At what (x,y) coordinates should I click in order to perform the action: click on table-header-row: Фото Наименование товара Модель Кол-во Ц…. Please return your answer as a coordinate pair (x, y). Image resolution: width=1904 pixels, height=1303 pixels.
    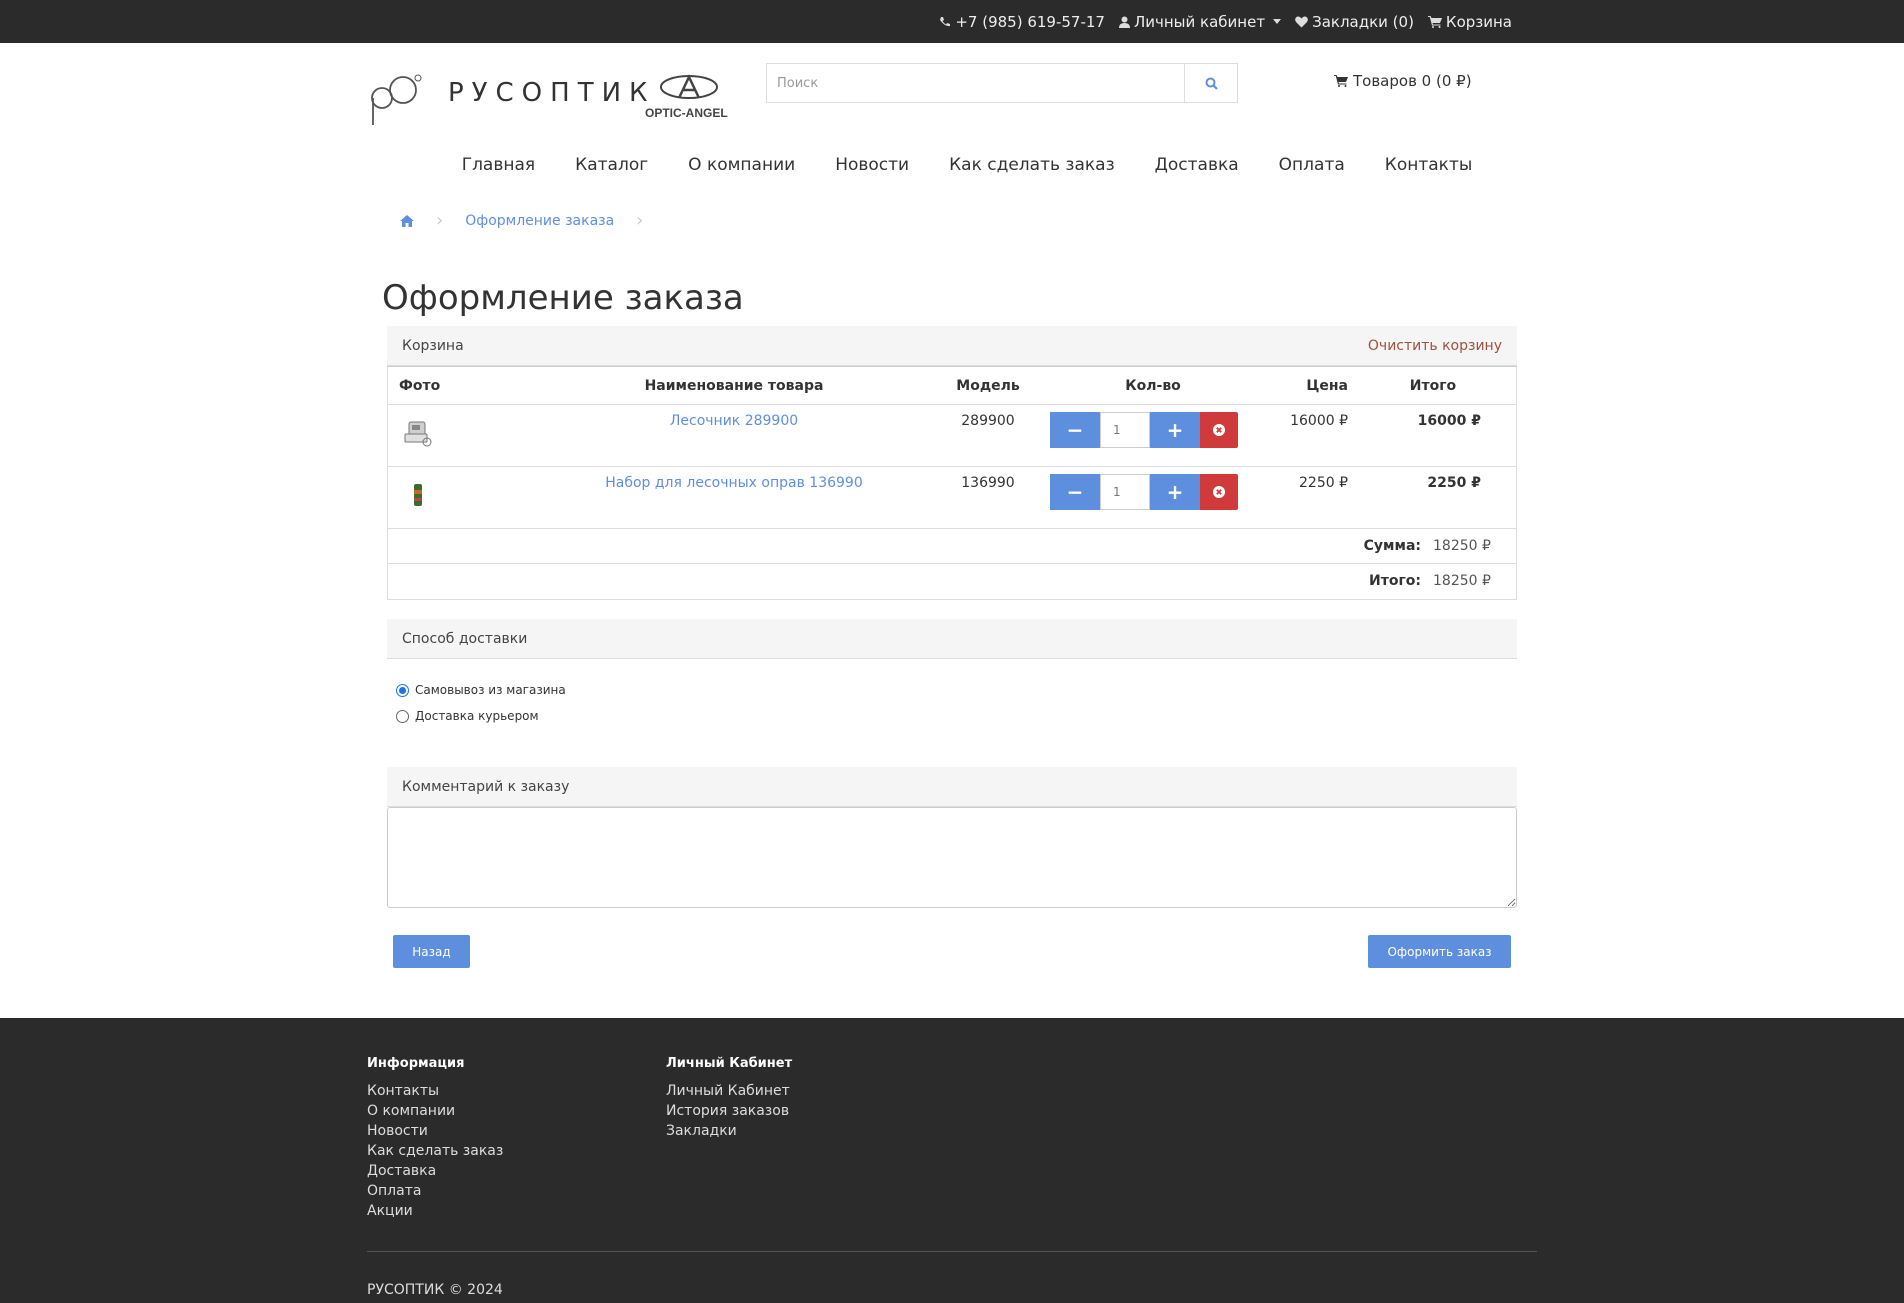
    Looking at the image, I should click on (952, 386).